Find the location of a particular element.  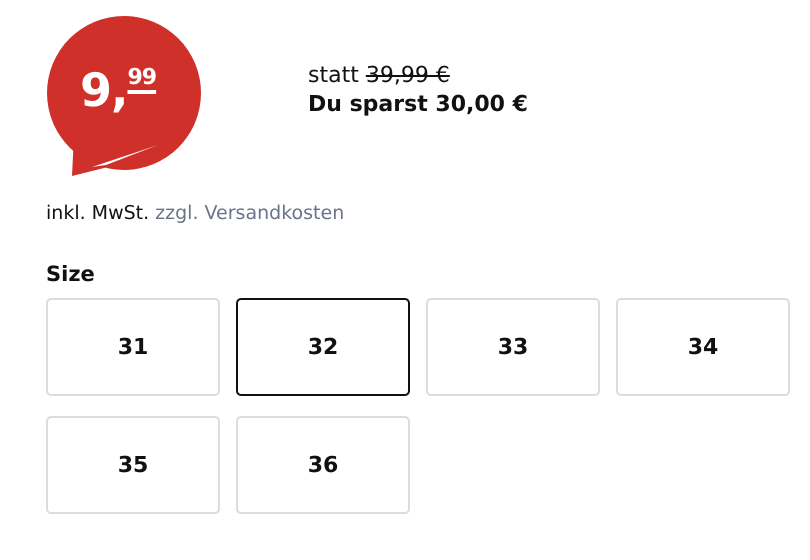

size-label: Size is located at coordinates (71, 274).